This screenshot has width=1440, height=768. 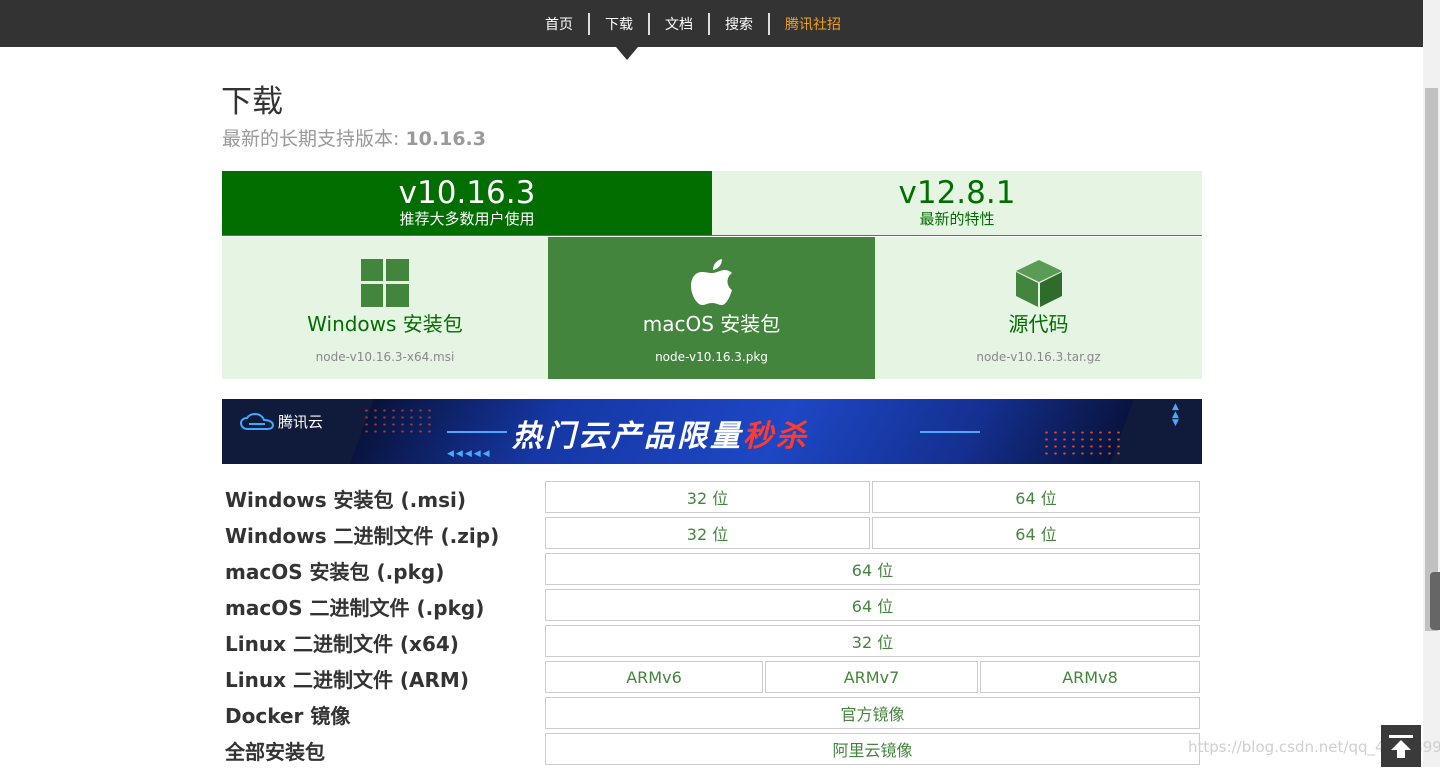 What do you see at coordinates (619, 24) in the screenshot?
I see `nav-download-link: 下载` at bounding box center [619, 24].